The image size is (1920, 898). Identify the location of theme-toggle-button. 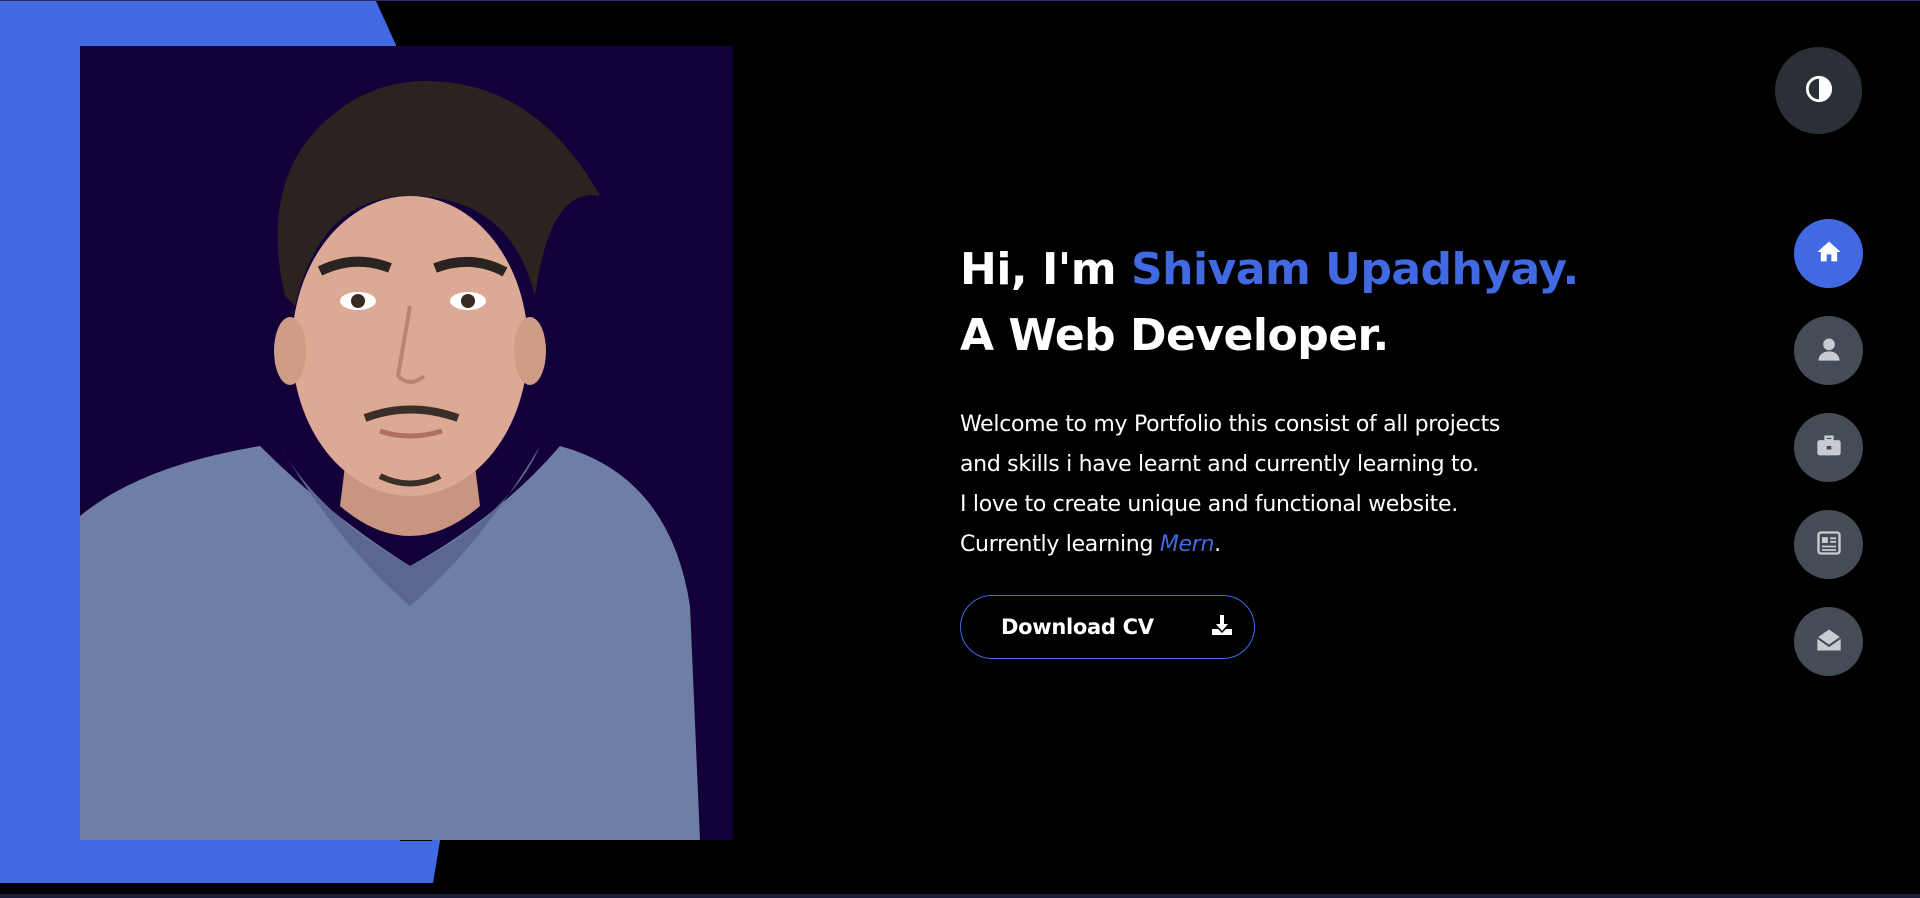
(1818, 90).